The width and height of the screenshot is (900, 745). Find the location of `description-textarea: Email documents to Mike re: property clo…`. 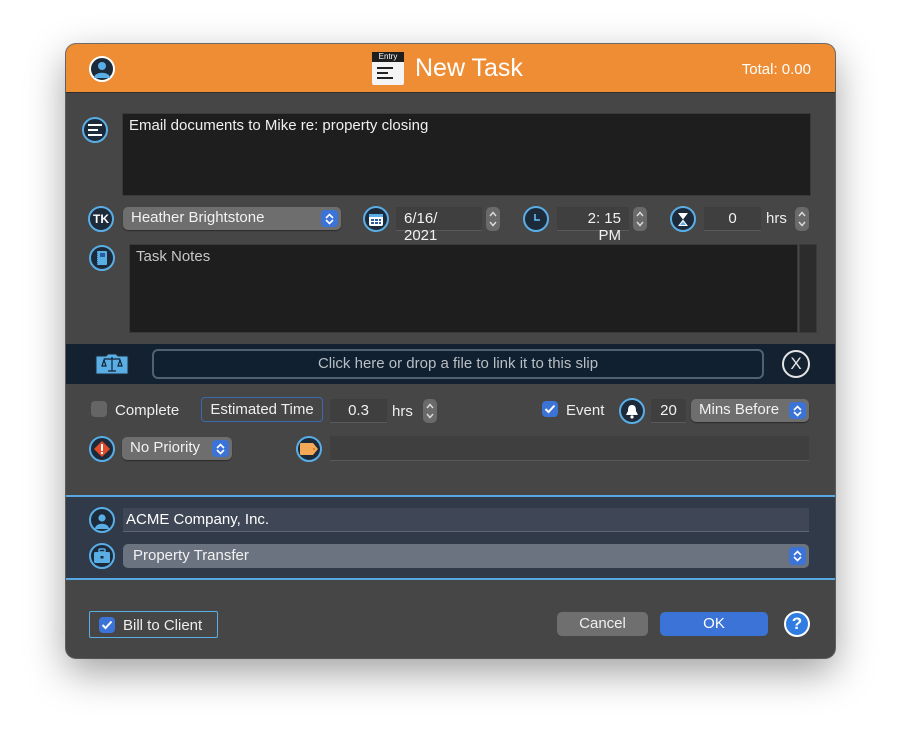

description-textarea: Email documents to Mike re: property clo… is located at coordinates (466, 154).